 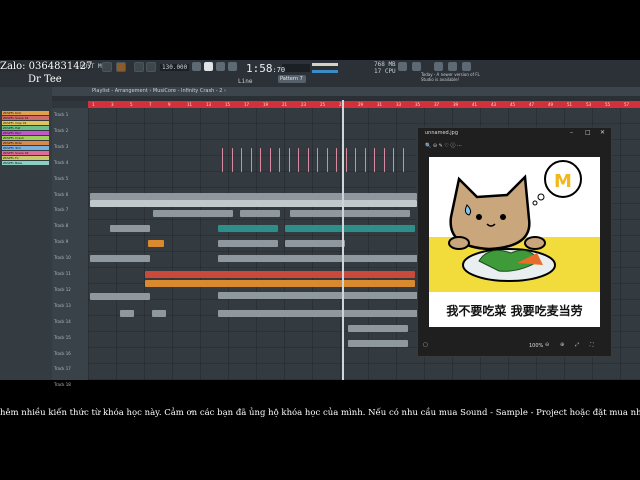 I want to click on wait-icon, so click(x=208, y=66).